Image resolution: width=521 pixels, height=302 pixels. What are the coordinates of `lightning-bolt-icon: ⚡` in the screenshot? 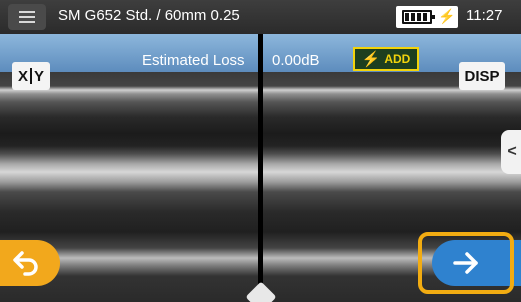 It's located at (371, 59).